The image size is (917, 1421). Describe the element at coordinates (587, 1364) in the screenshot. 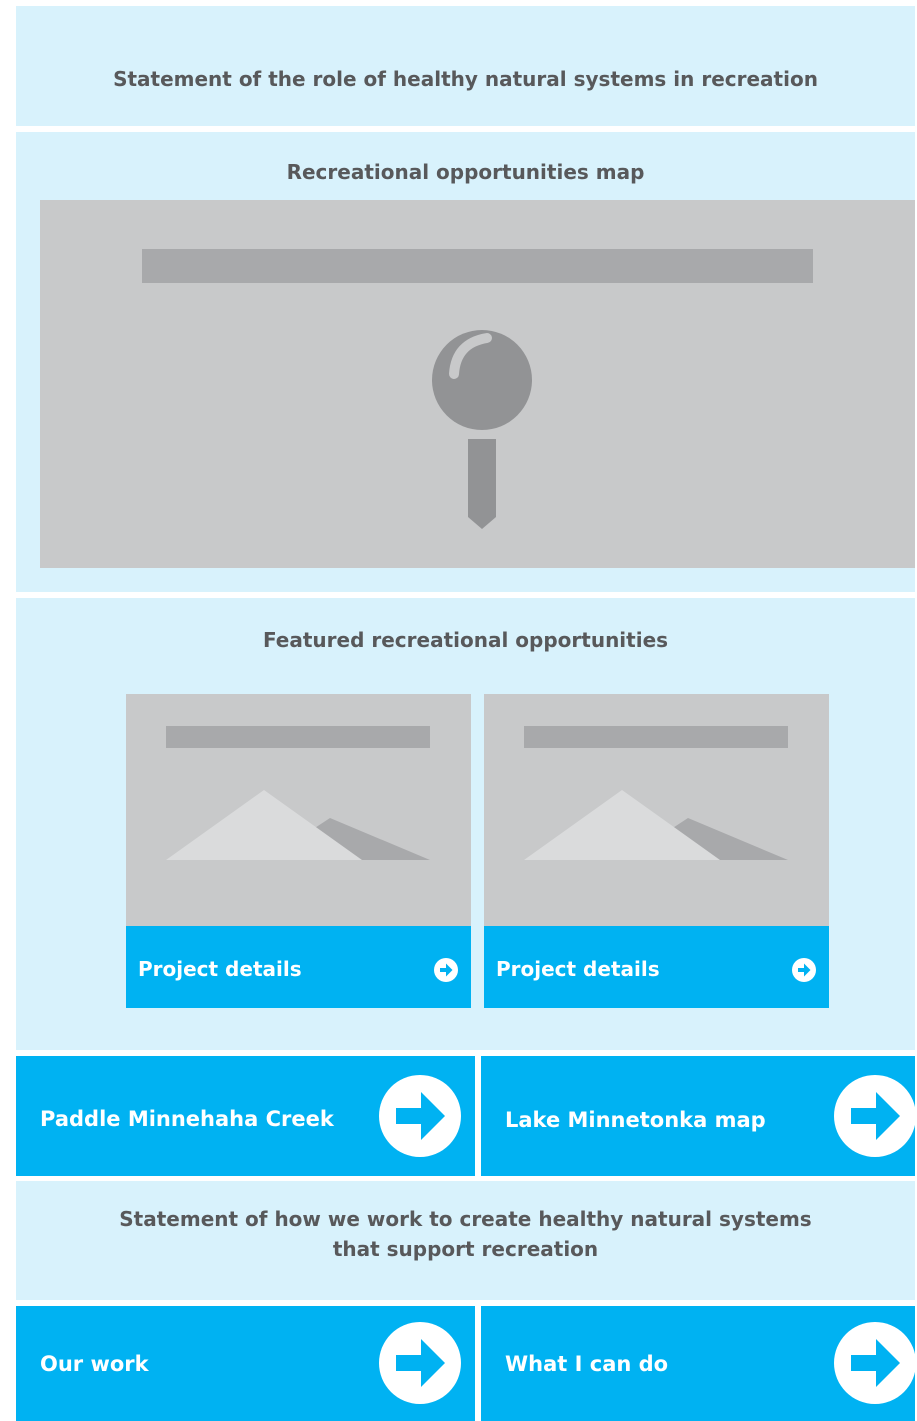

I see `what-i-can-do-label: What I can do` at that location.